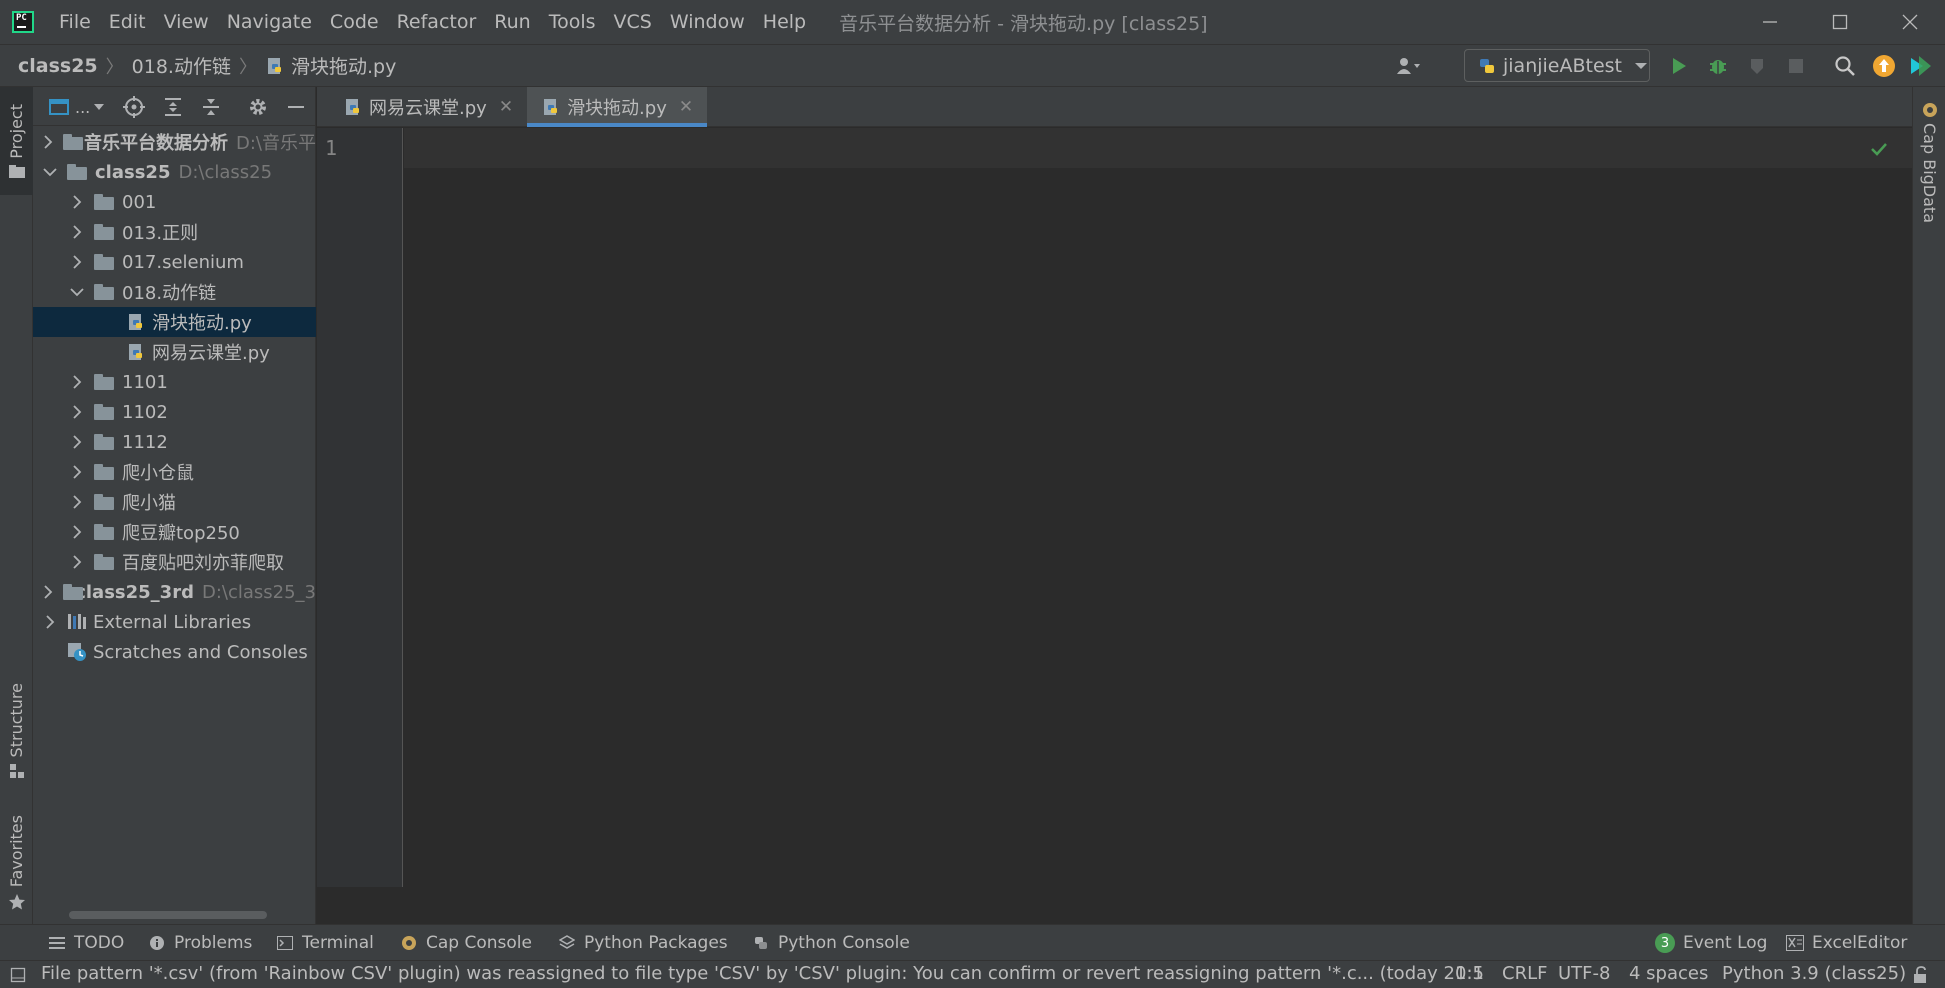  Describe the element at coordinates (1796, 66) in the screenshot. I see `stop-button` at that location.